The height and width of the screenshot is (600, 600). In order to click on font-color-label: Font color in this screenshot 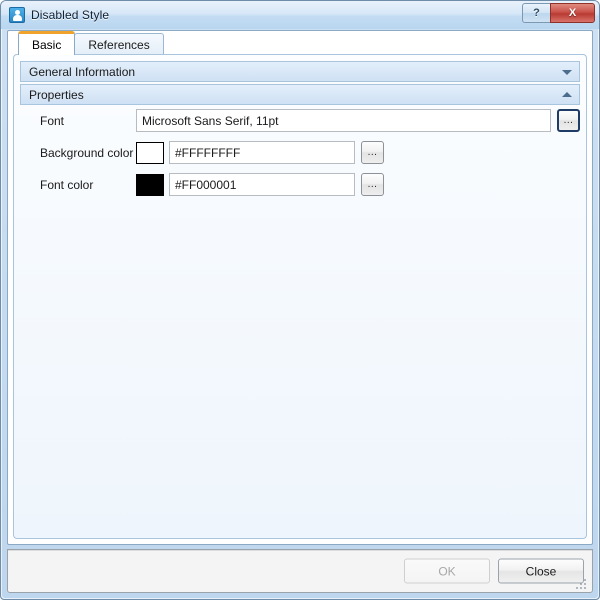, I will do `click(67, 184)`.